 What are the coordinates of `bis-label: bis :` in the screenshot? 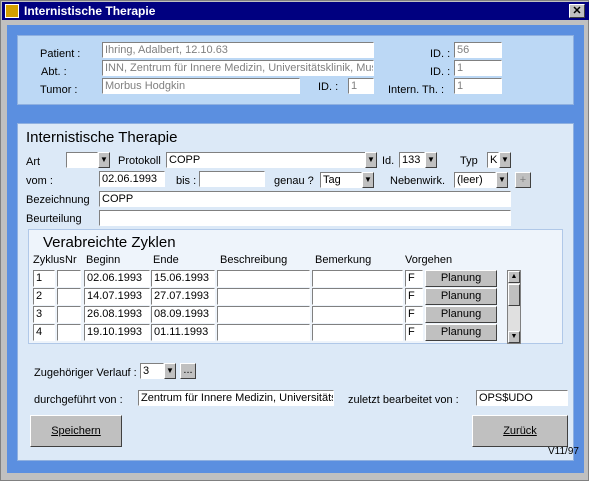 It's located at (186, 181).